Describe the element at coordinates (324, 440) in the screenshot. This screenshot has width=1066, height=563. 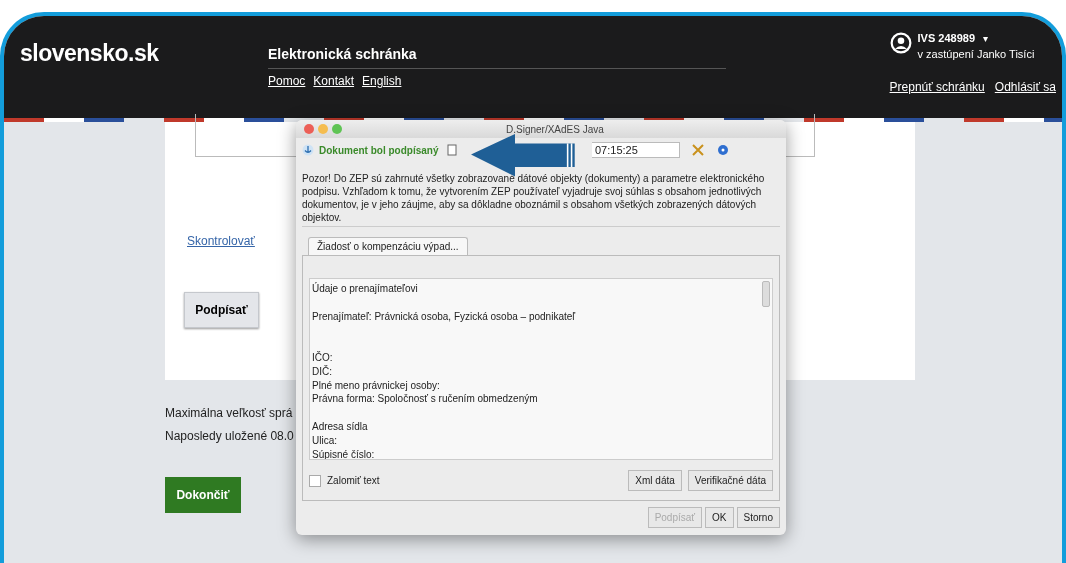
I see `content-line: Ulica:` at that location.